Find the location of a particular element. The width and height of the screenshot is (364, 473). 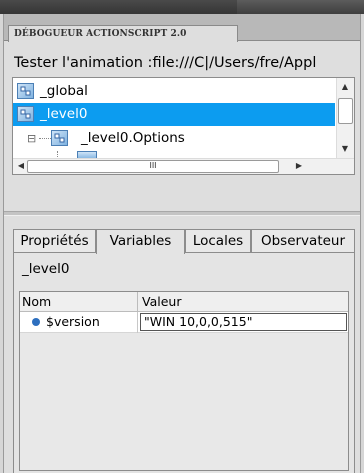

table-row: $version "WIN 10,0,0,515" is located at coordinates (184, 322).